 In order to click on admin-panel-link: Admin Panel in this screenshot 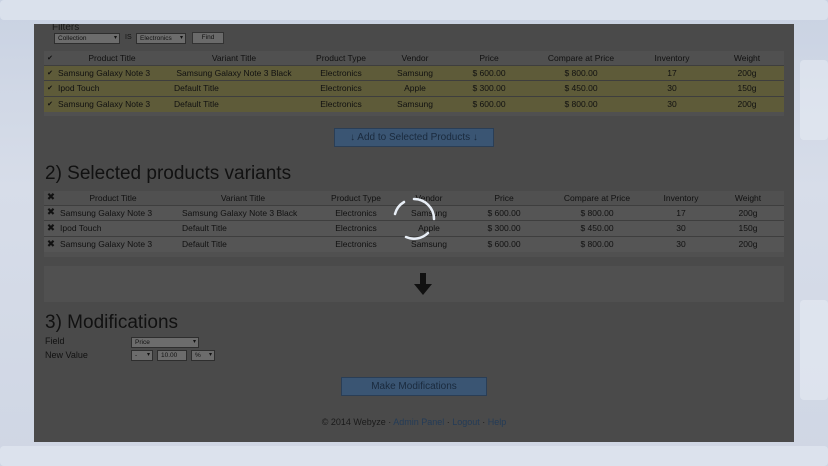, I will do `click(418, 422)`.